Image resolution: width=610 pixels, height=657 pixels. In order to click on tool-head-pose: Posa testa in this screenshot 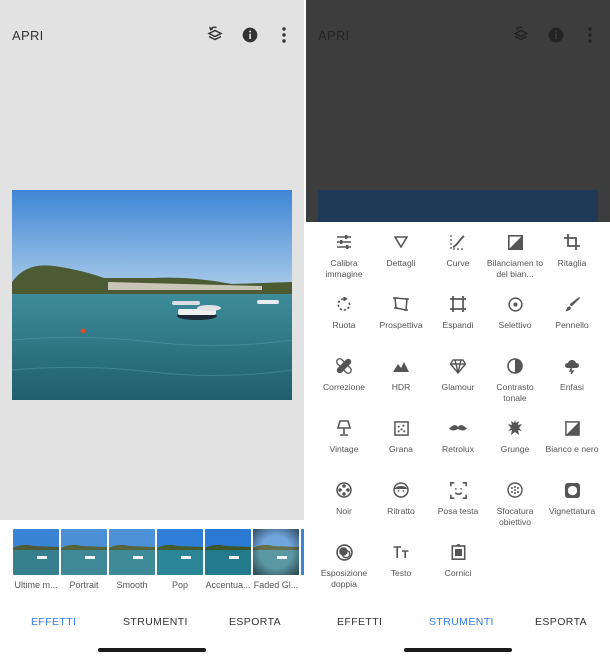, I will do `click(458, 498)`.